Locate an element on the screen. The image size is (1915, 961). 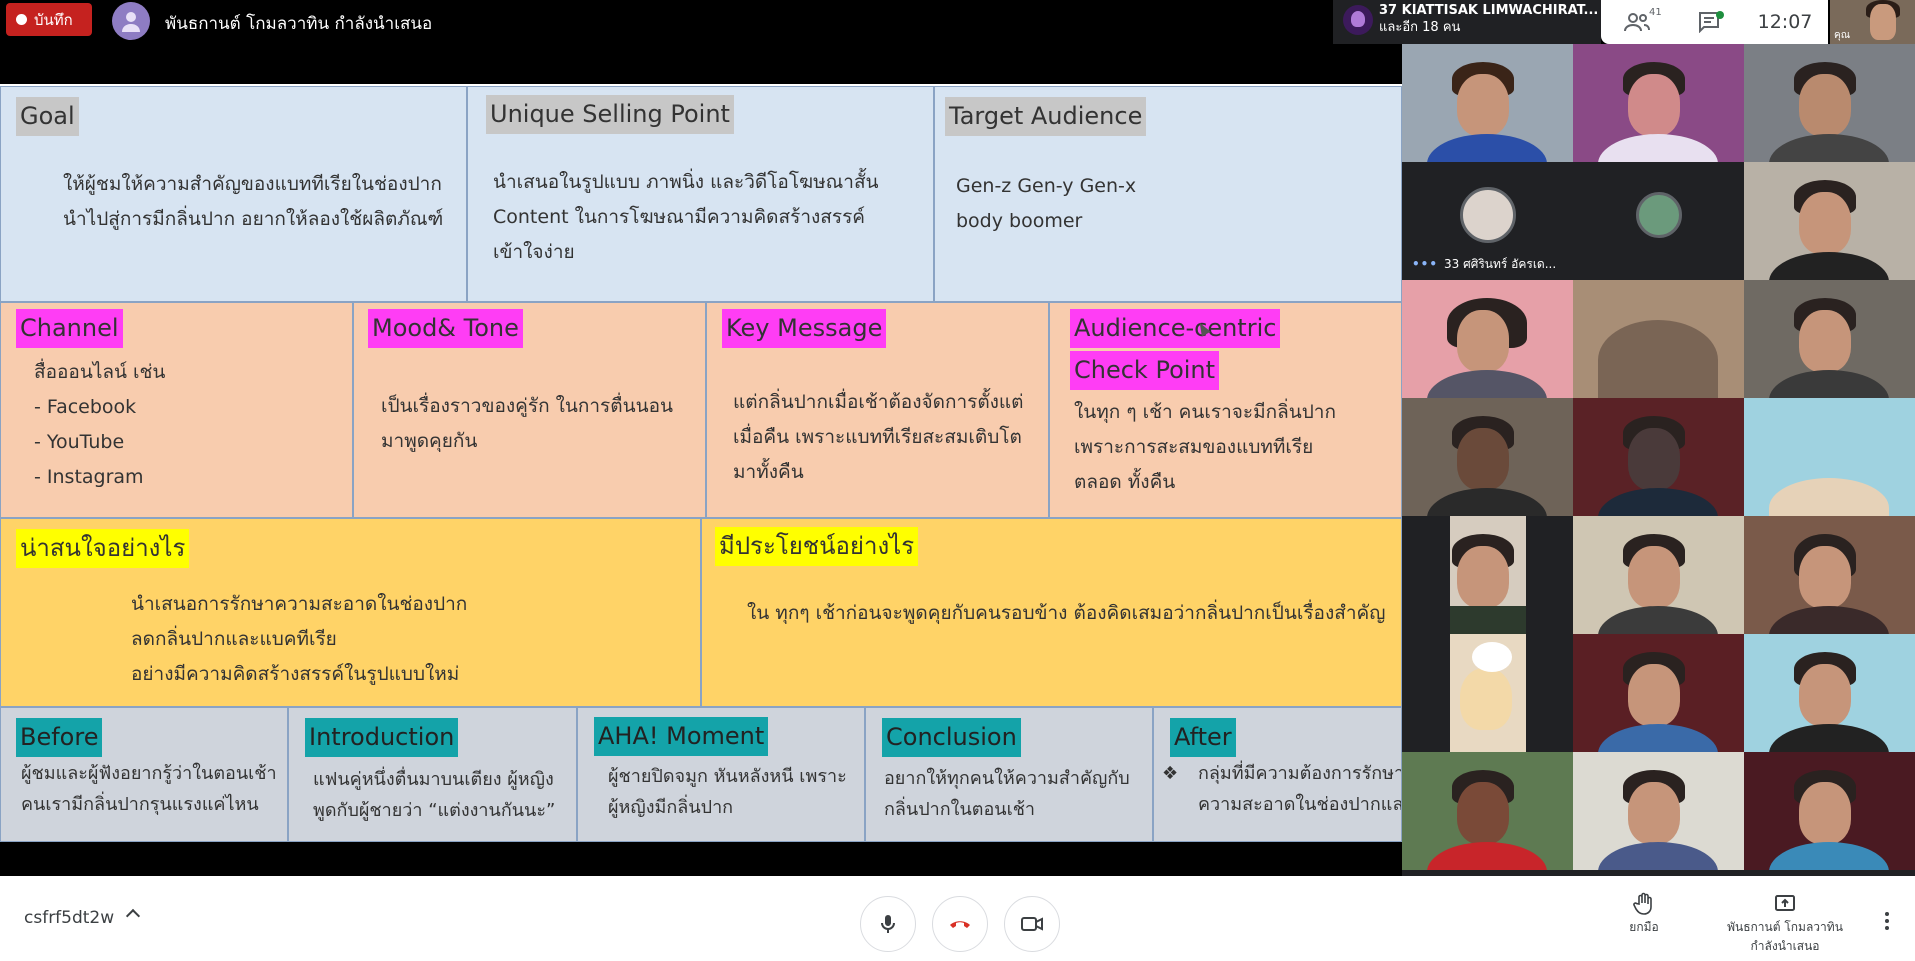
chat-button is located at coordinates (1709, 22).